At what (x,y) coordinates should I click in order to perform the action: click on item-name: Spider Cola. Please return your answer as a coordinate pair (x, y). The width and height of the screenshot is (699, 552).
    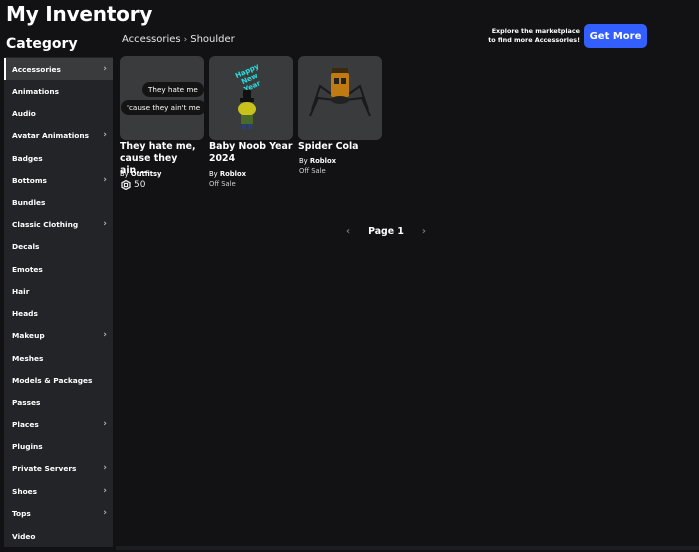
    Looking at the image, I should click on (341, 147).